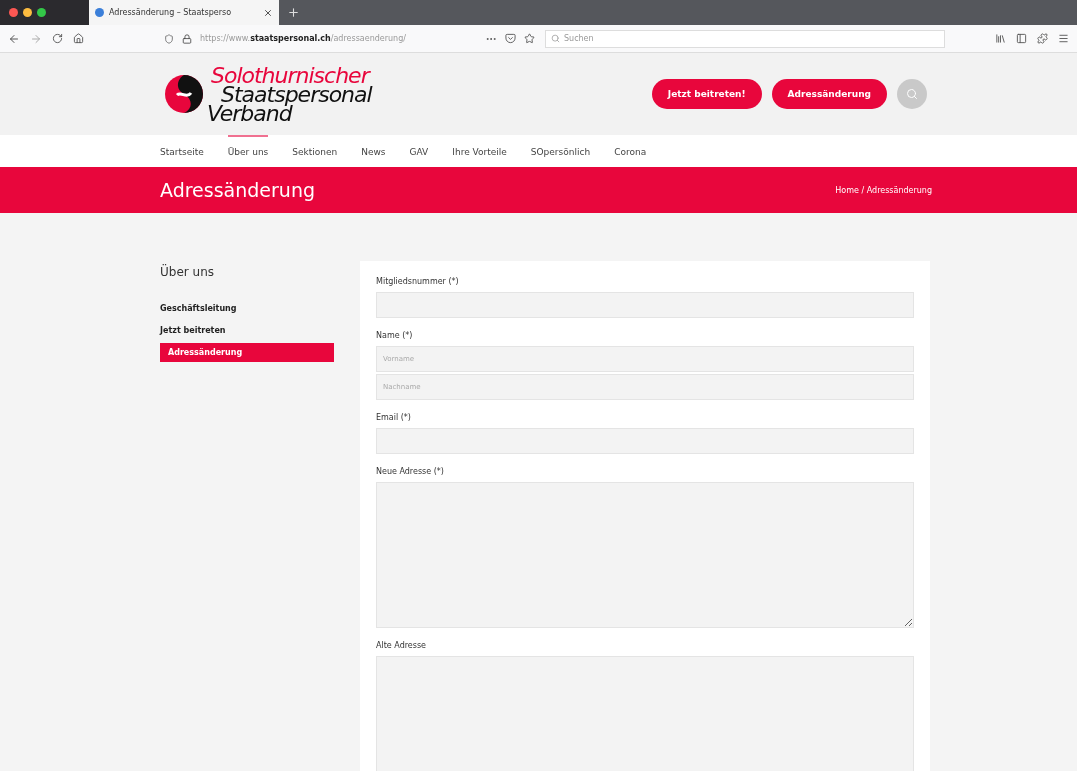 The height and width of the screenshot is (771, 1077). What do you see at coordinates (41, 12) in the screenshot?
I see `maximize-window-icon` at bounding box center [41, 12].